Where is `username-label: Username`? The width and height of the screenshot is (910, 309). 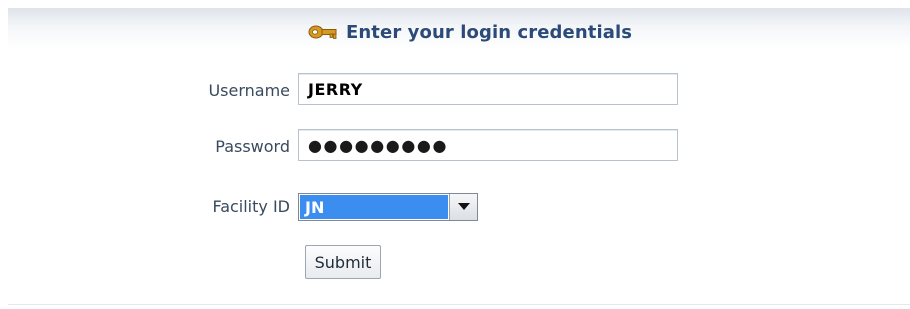
username-label: Username is located at coordinates (249, 90).